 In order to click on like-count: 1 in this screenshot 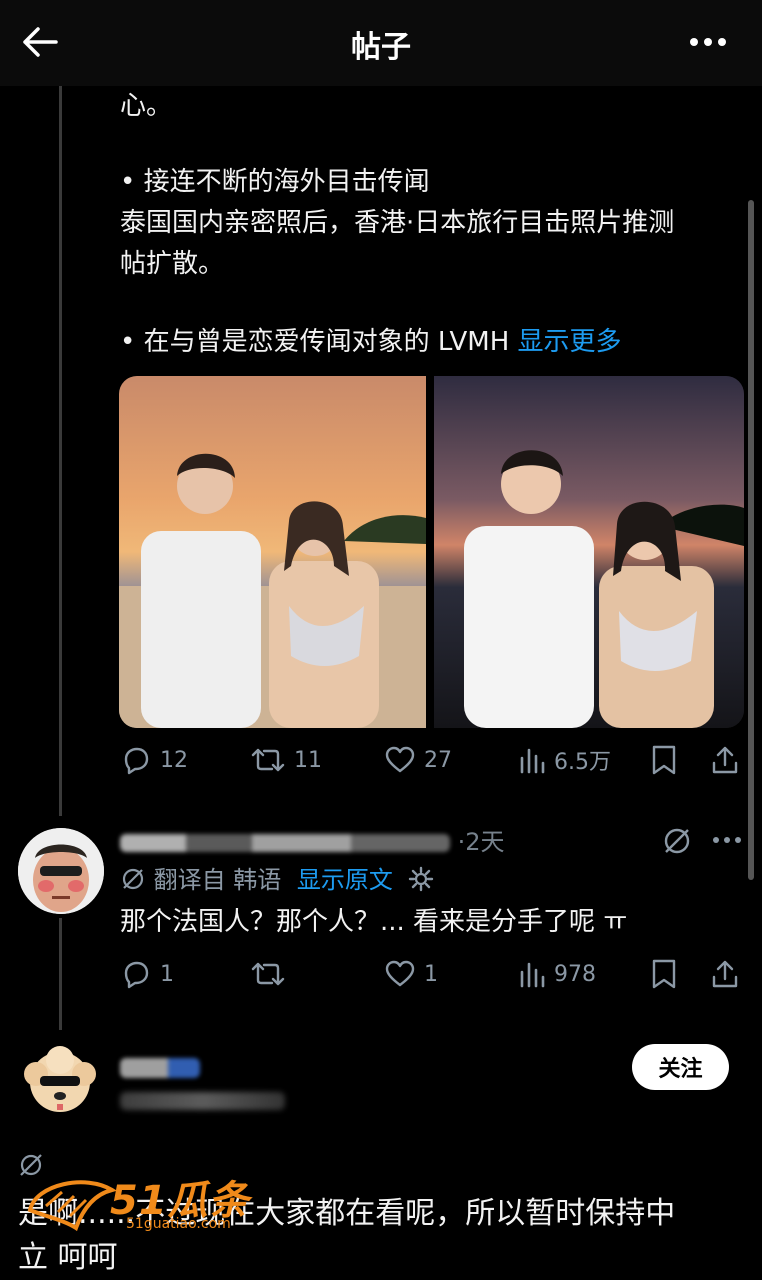, I will do `click(431, 974)`.